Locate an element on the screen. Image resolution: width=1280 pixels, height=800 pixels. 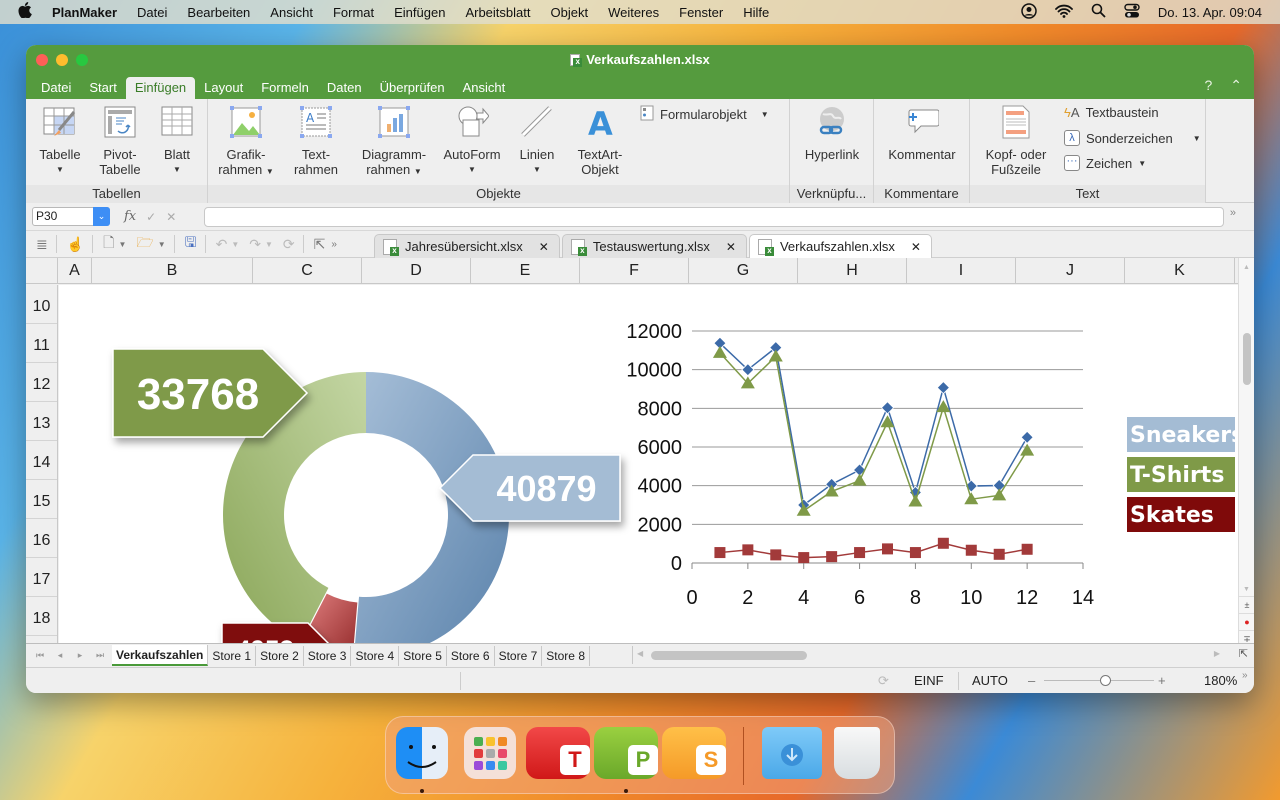
collapse-ribbon-icon: ⌃ is located at coordinates (1236, 85).